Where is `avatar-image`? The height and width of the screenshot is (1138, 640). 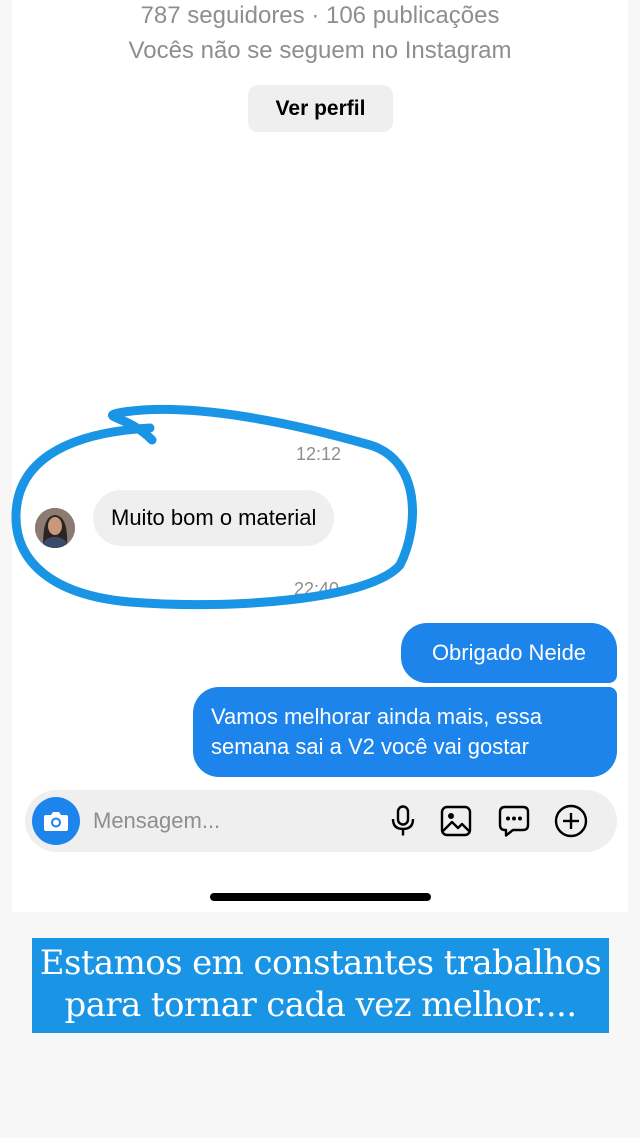
avatar-image is located at coordinates (55, 528).